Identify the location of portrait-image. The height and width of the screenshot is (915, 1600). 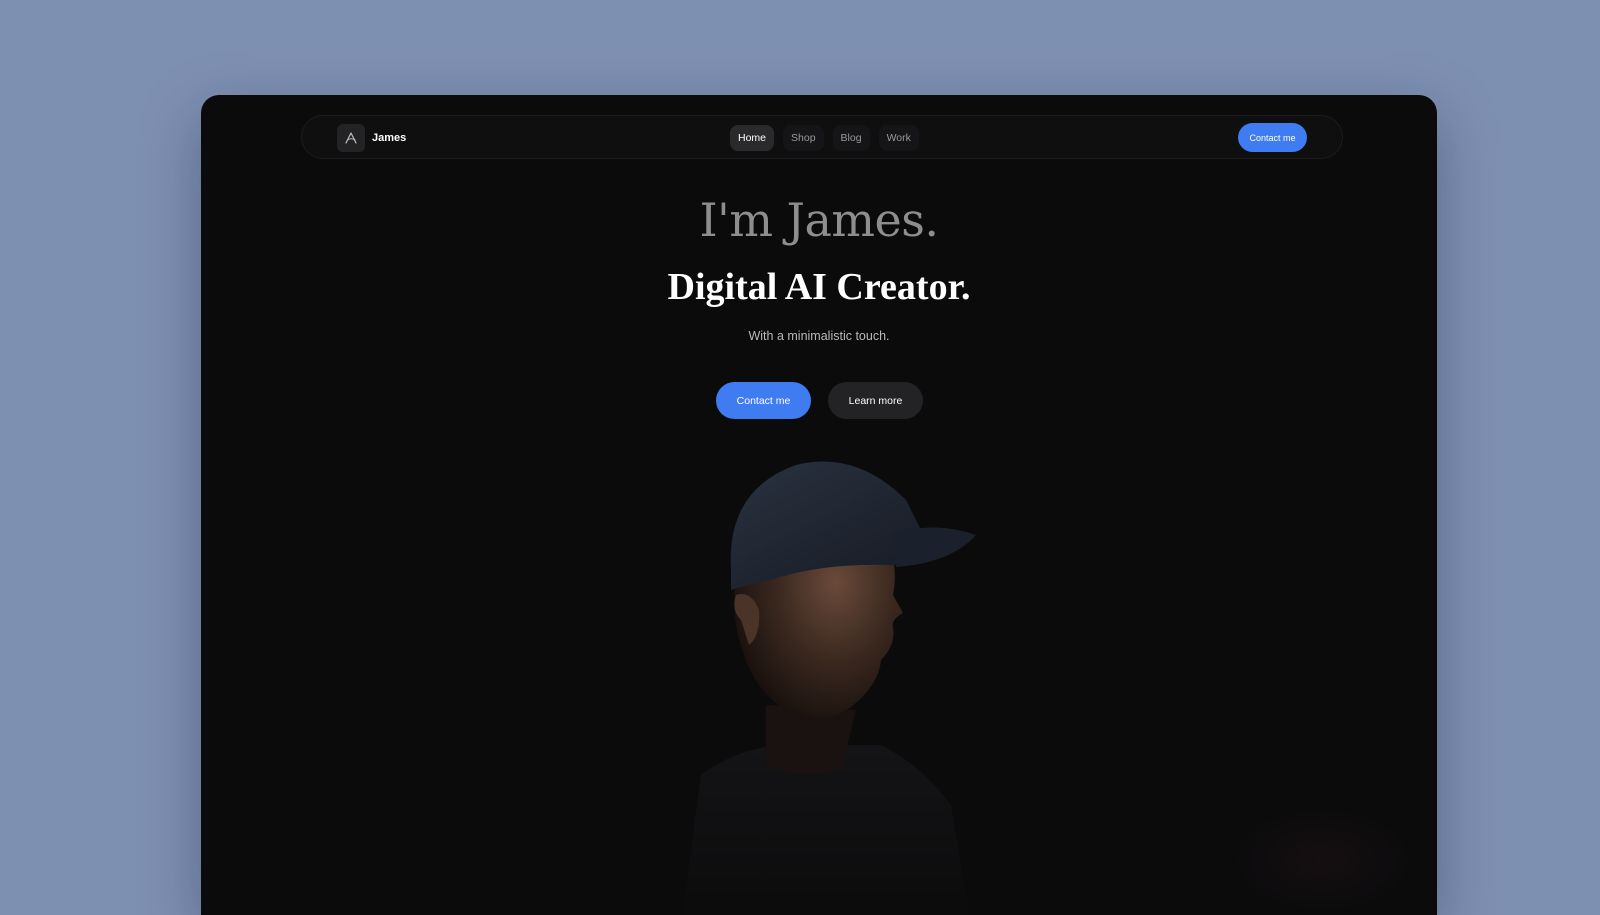
(829, 688).